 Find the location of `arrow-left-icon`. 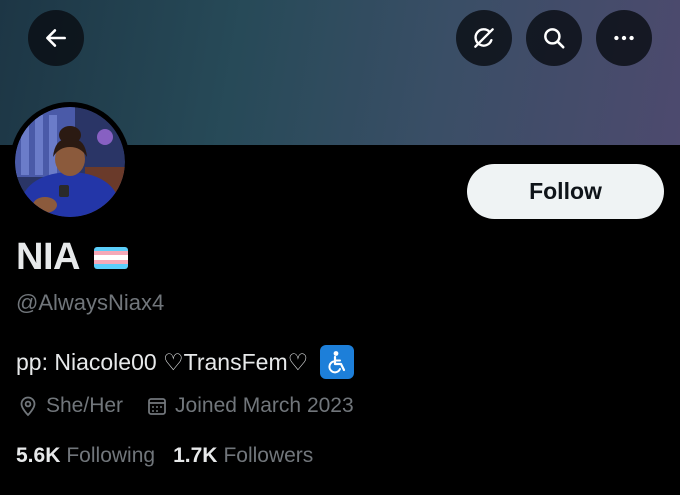

arrow-left-icon is located at coordinates (56, 38).